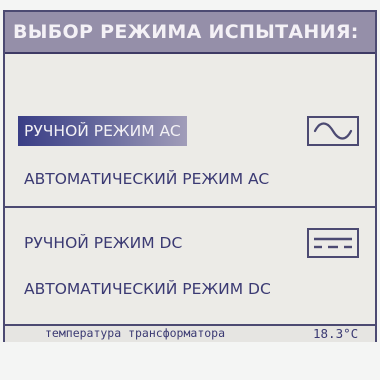  I want to click on menu-item-manual-ac: РУЧНОЙ РЕЖИМ AC, so click(102, 131).